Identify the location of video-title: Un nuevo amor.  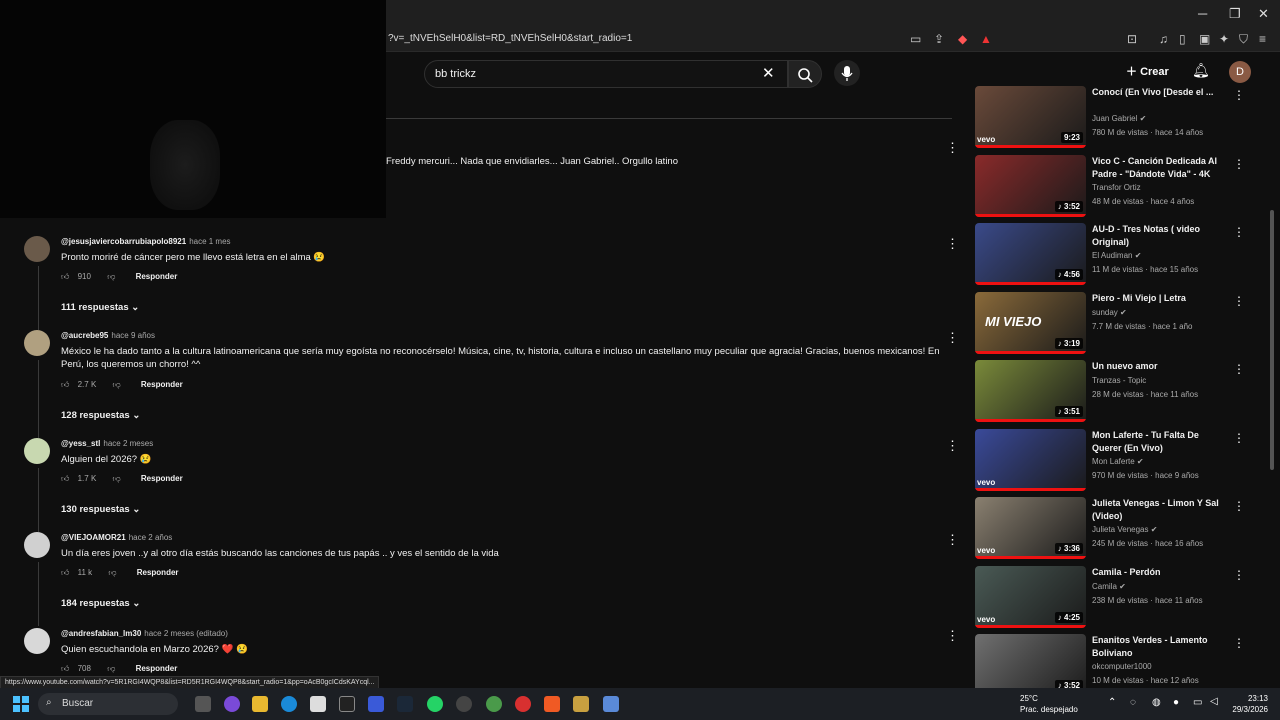
(1159, 366).